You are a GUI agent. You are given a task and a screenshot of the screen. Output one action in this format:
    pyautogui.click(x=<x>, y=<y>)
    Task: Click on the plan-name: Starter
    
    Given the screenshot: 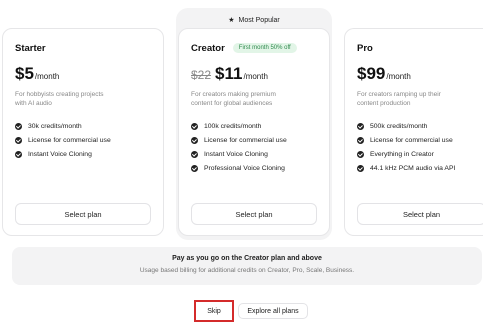 What is the action you would take?
    pyautogui.click(x=30, y=48)
    